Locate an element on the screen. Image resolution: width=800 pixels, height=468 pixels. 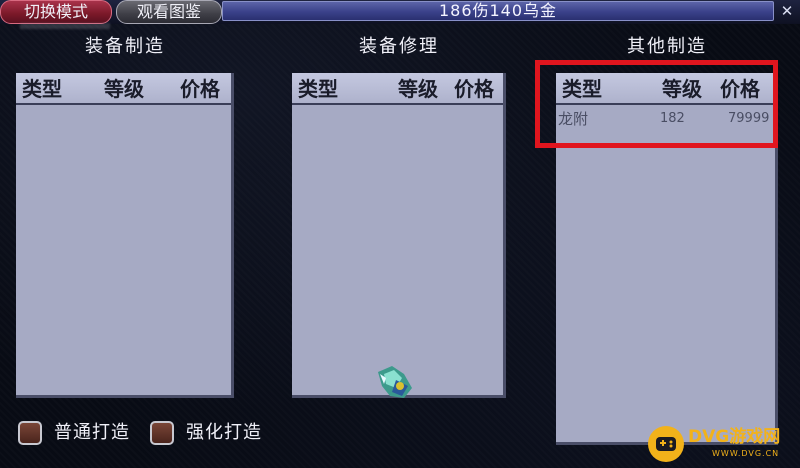
view-gallery-button: 观看图鉴 is located at coordinates (169, 12).